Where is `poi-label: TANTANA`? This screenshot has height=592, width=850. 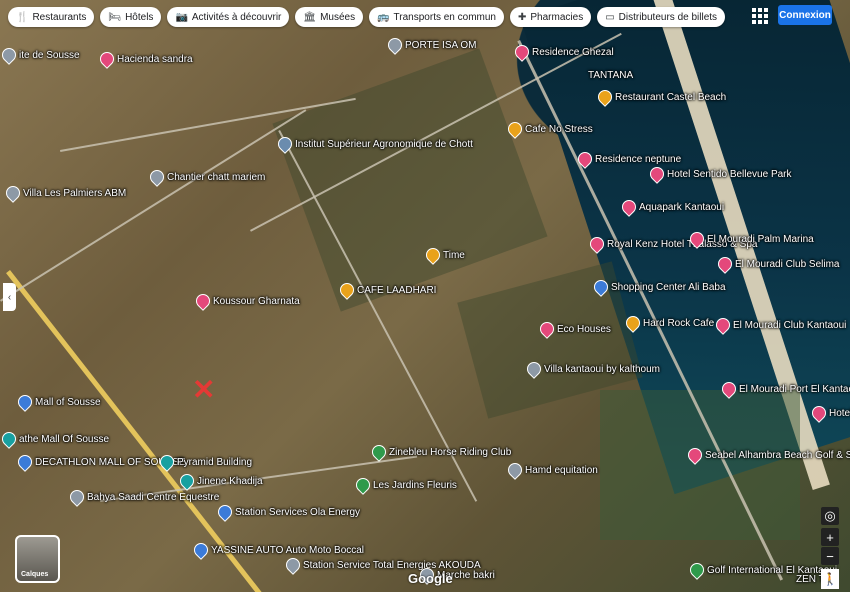 poi-label: TANTANA is located at coordinates (611, 75).